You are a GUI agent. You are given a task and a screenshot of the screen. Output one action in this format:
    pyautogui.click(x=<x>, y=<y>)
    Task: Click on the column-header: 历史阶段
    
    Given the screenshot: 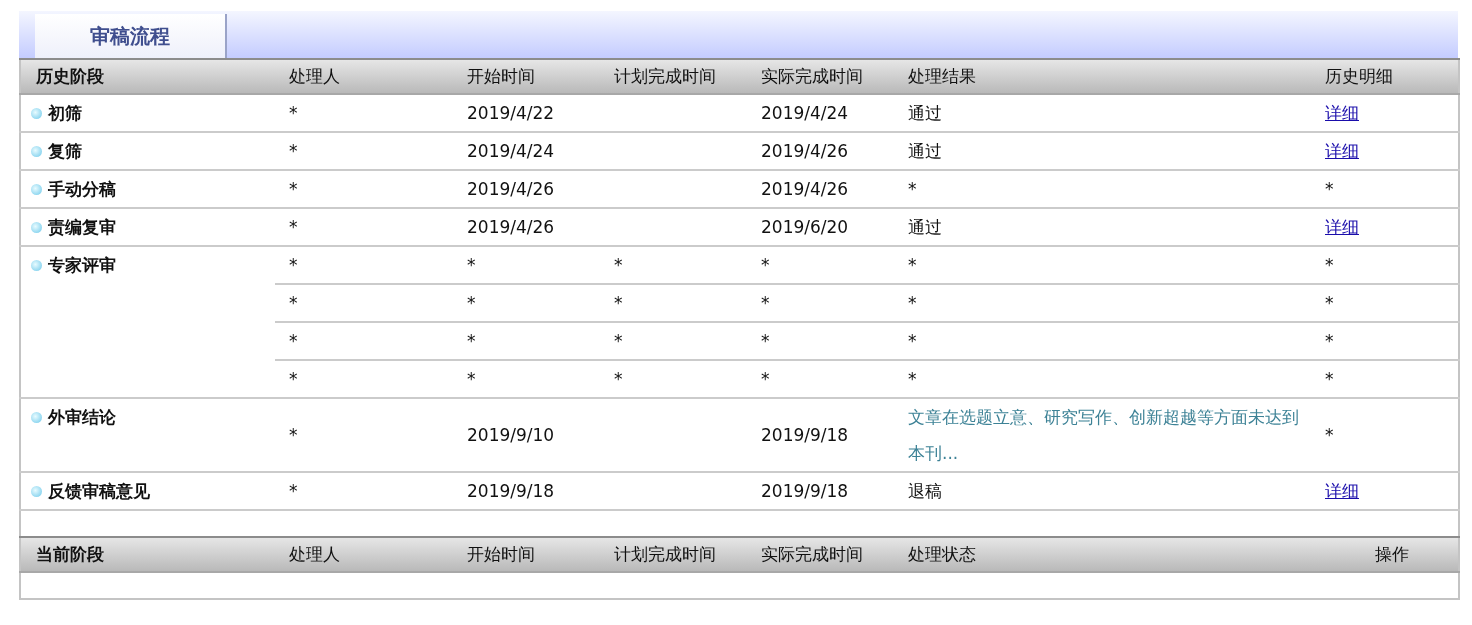 What is the action you would take?
    pyautogui.click(x=147, y=76)
    